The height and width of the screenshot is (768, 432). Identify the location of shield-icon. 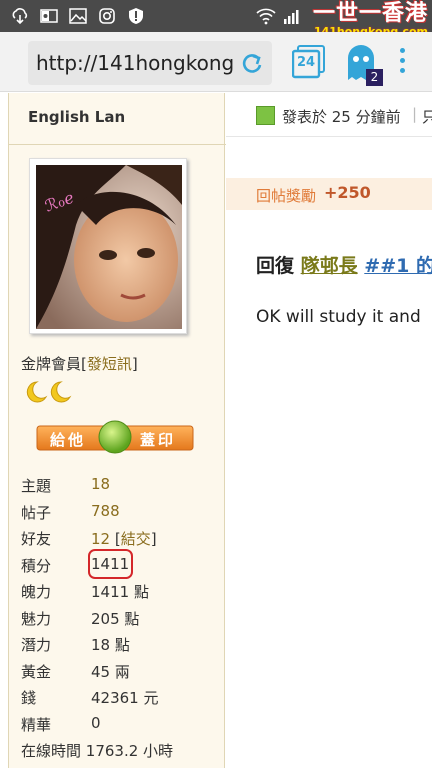
(136, 16).